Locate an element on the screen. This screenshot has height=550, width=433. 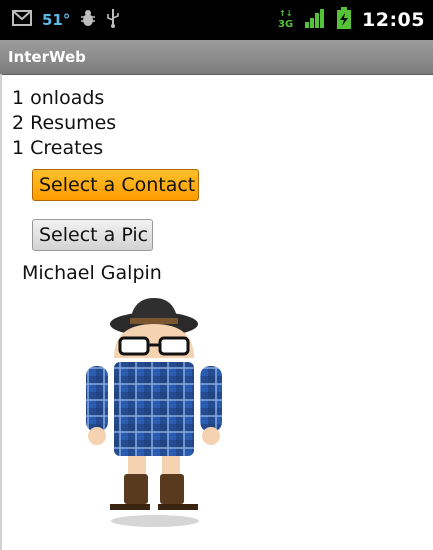
svg-text: 3G is located at coordinates (285, 24).